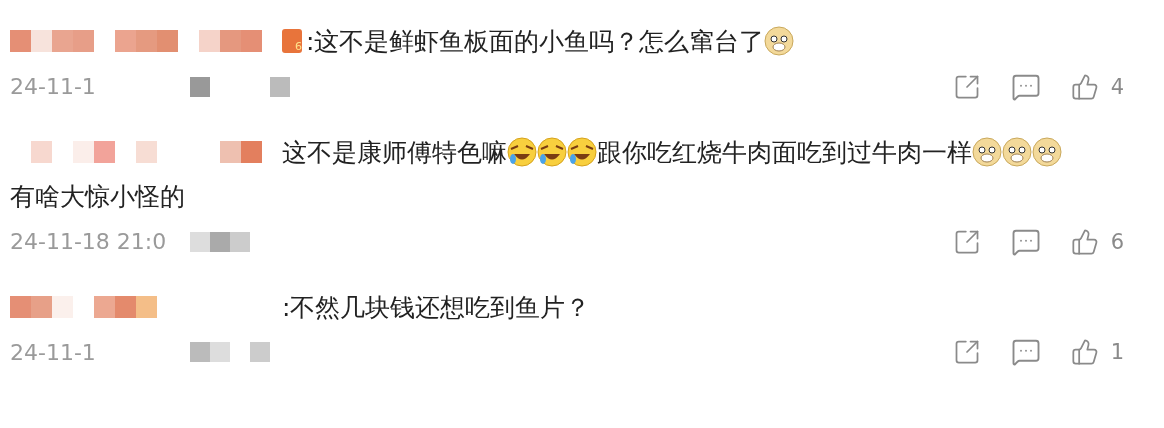 This screenshot has width=1164, height=428. I want to click on like-count: 4, so click(1117, 86).